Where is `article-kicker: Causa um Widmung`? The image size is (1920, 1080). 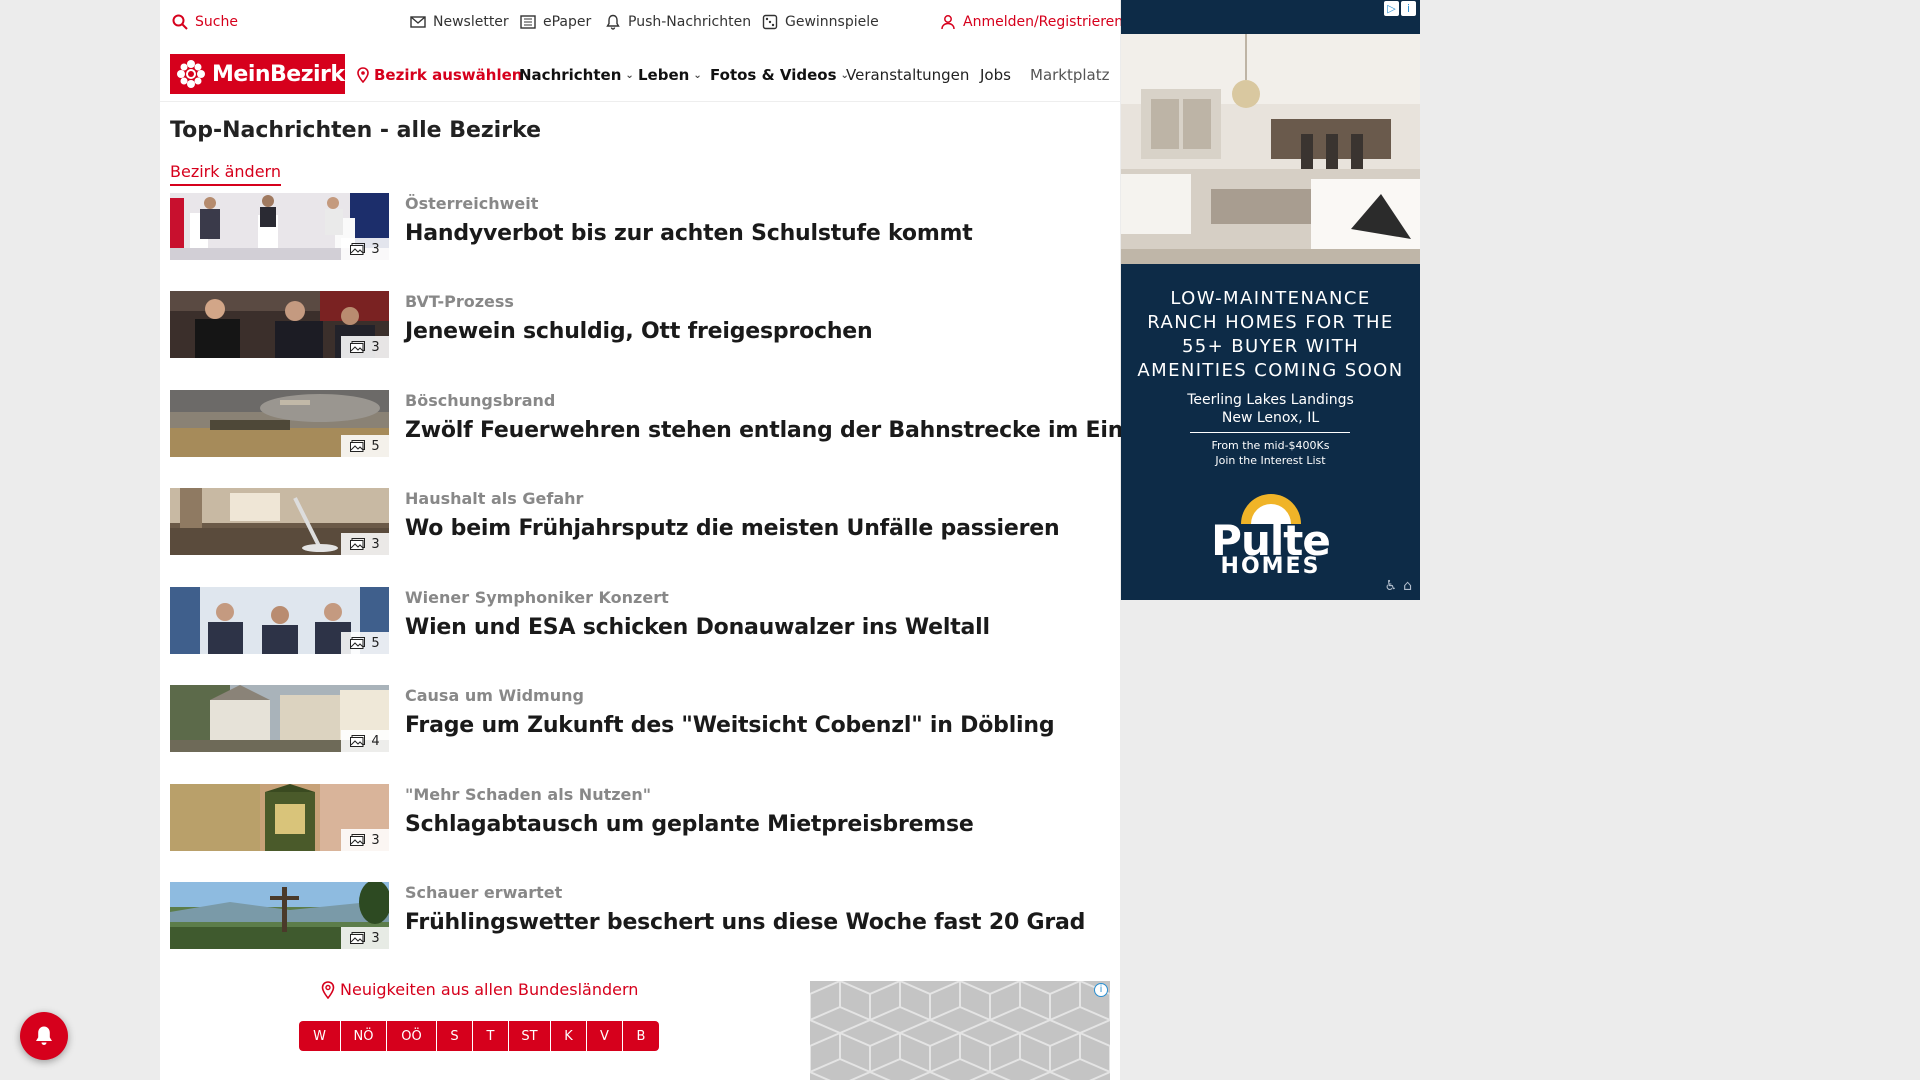 article-kicker: Causa um Widmung is located at coordinates (494, 695).